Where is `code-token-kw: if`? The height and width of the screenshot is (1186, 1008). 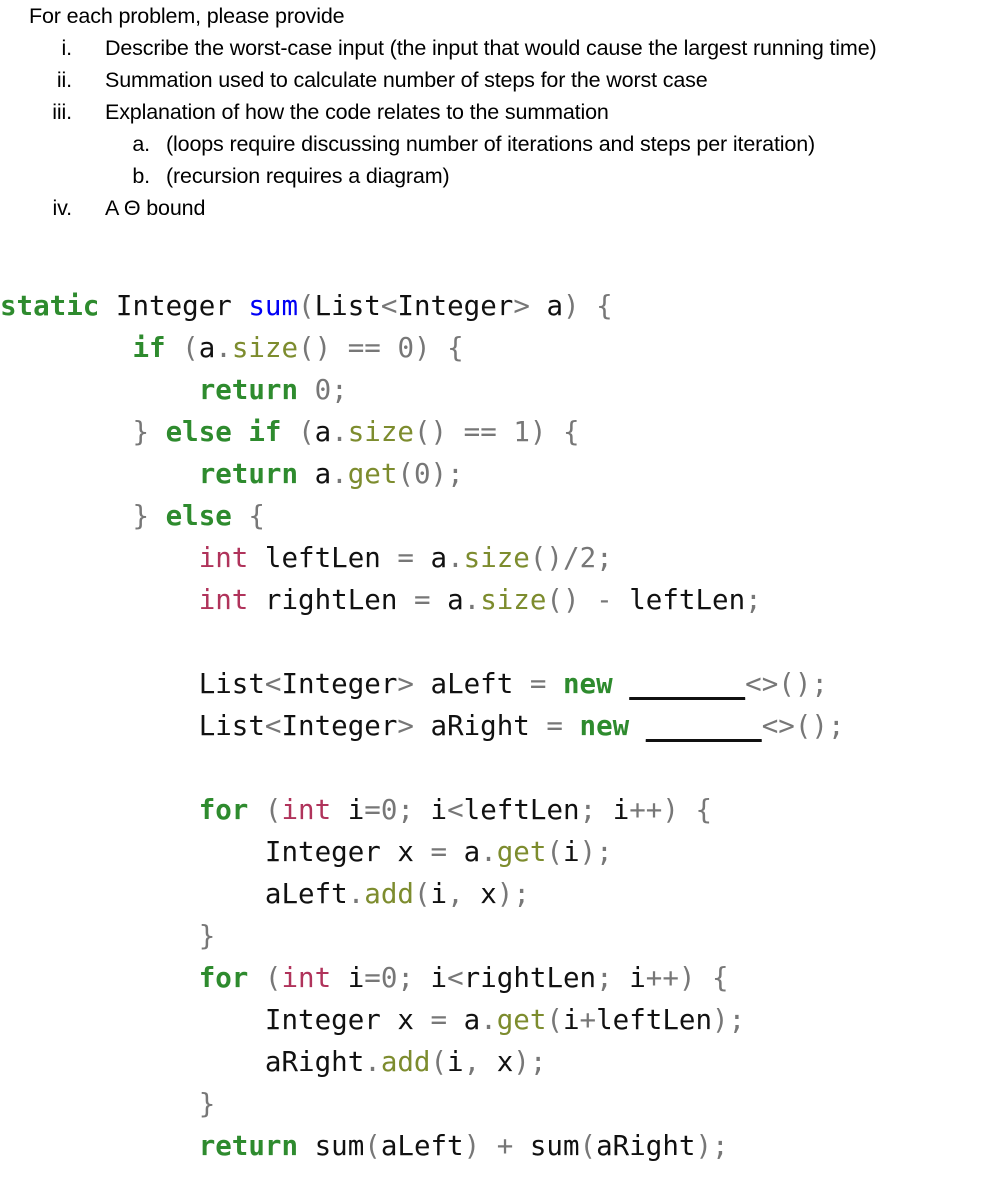
code-token-kw: if is located at coordinates (265, 432).